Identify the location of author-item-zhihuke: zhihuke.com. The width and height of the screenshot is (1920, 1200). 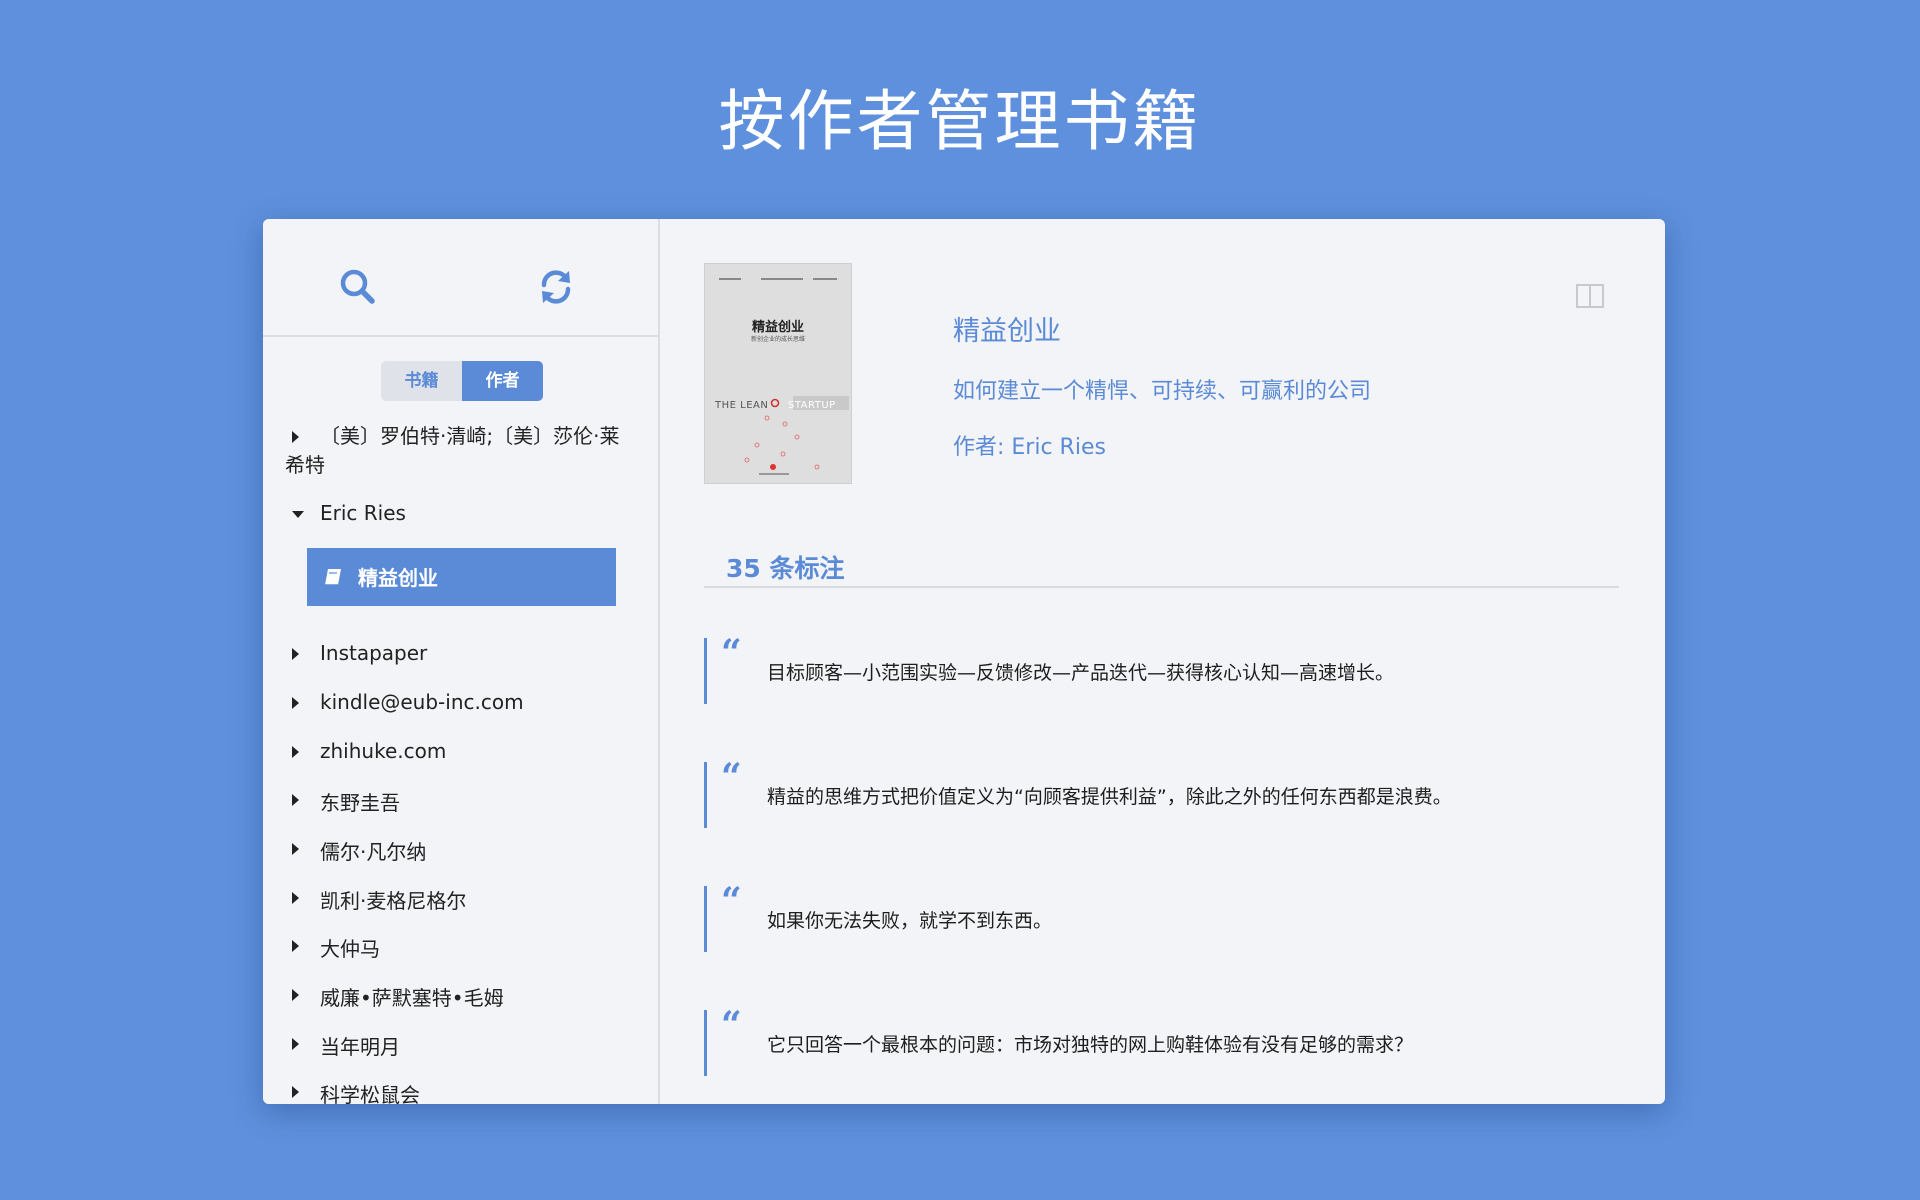
(460, 753).